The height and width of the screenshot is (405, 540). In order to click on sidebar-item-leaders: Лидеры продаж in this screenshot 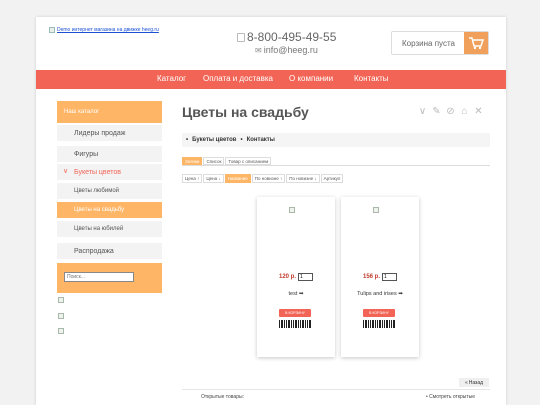, I will do `click(109, 133)`.